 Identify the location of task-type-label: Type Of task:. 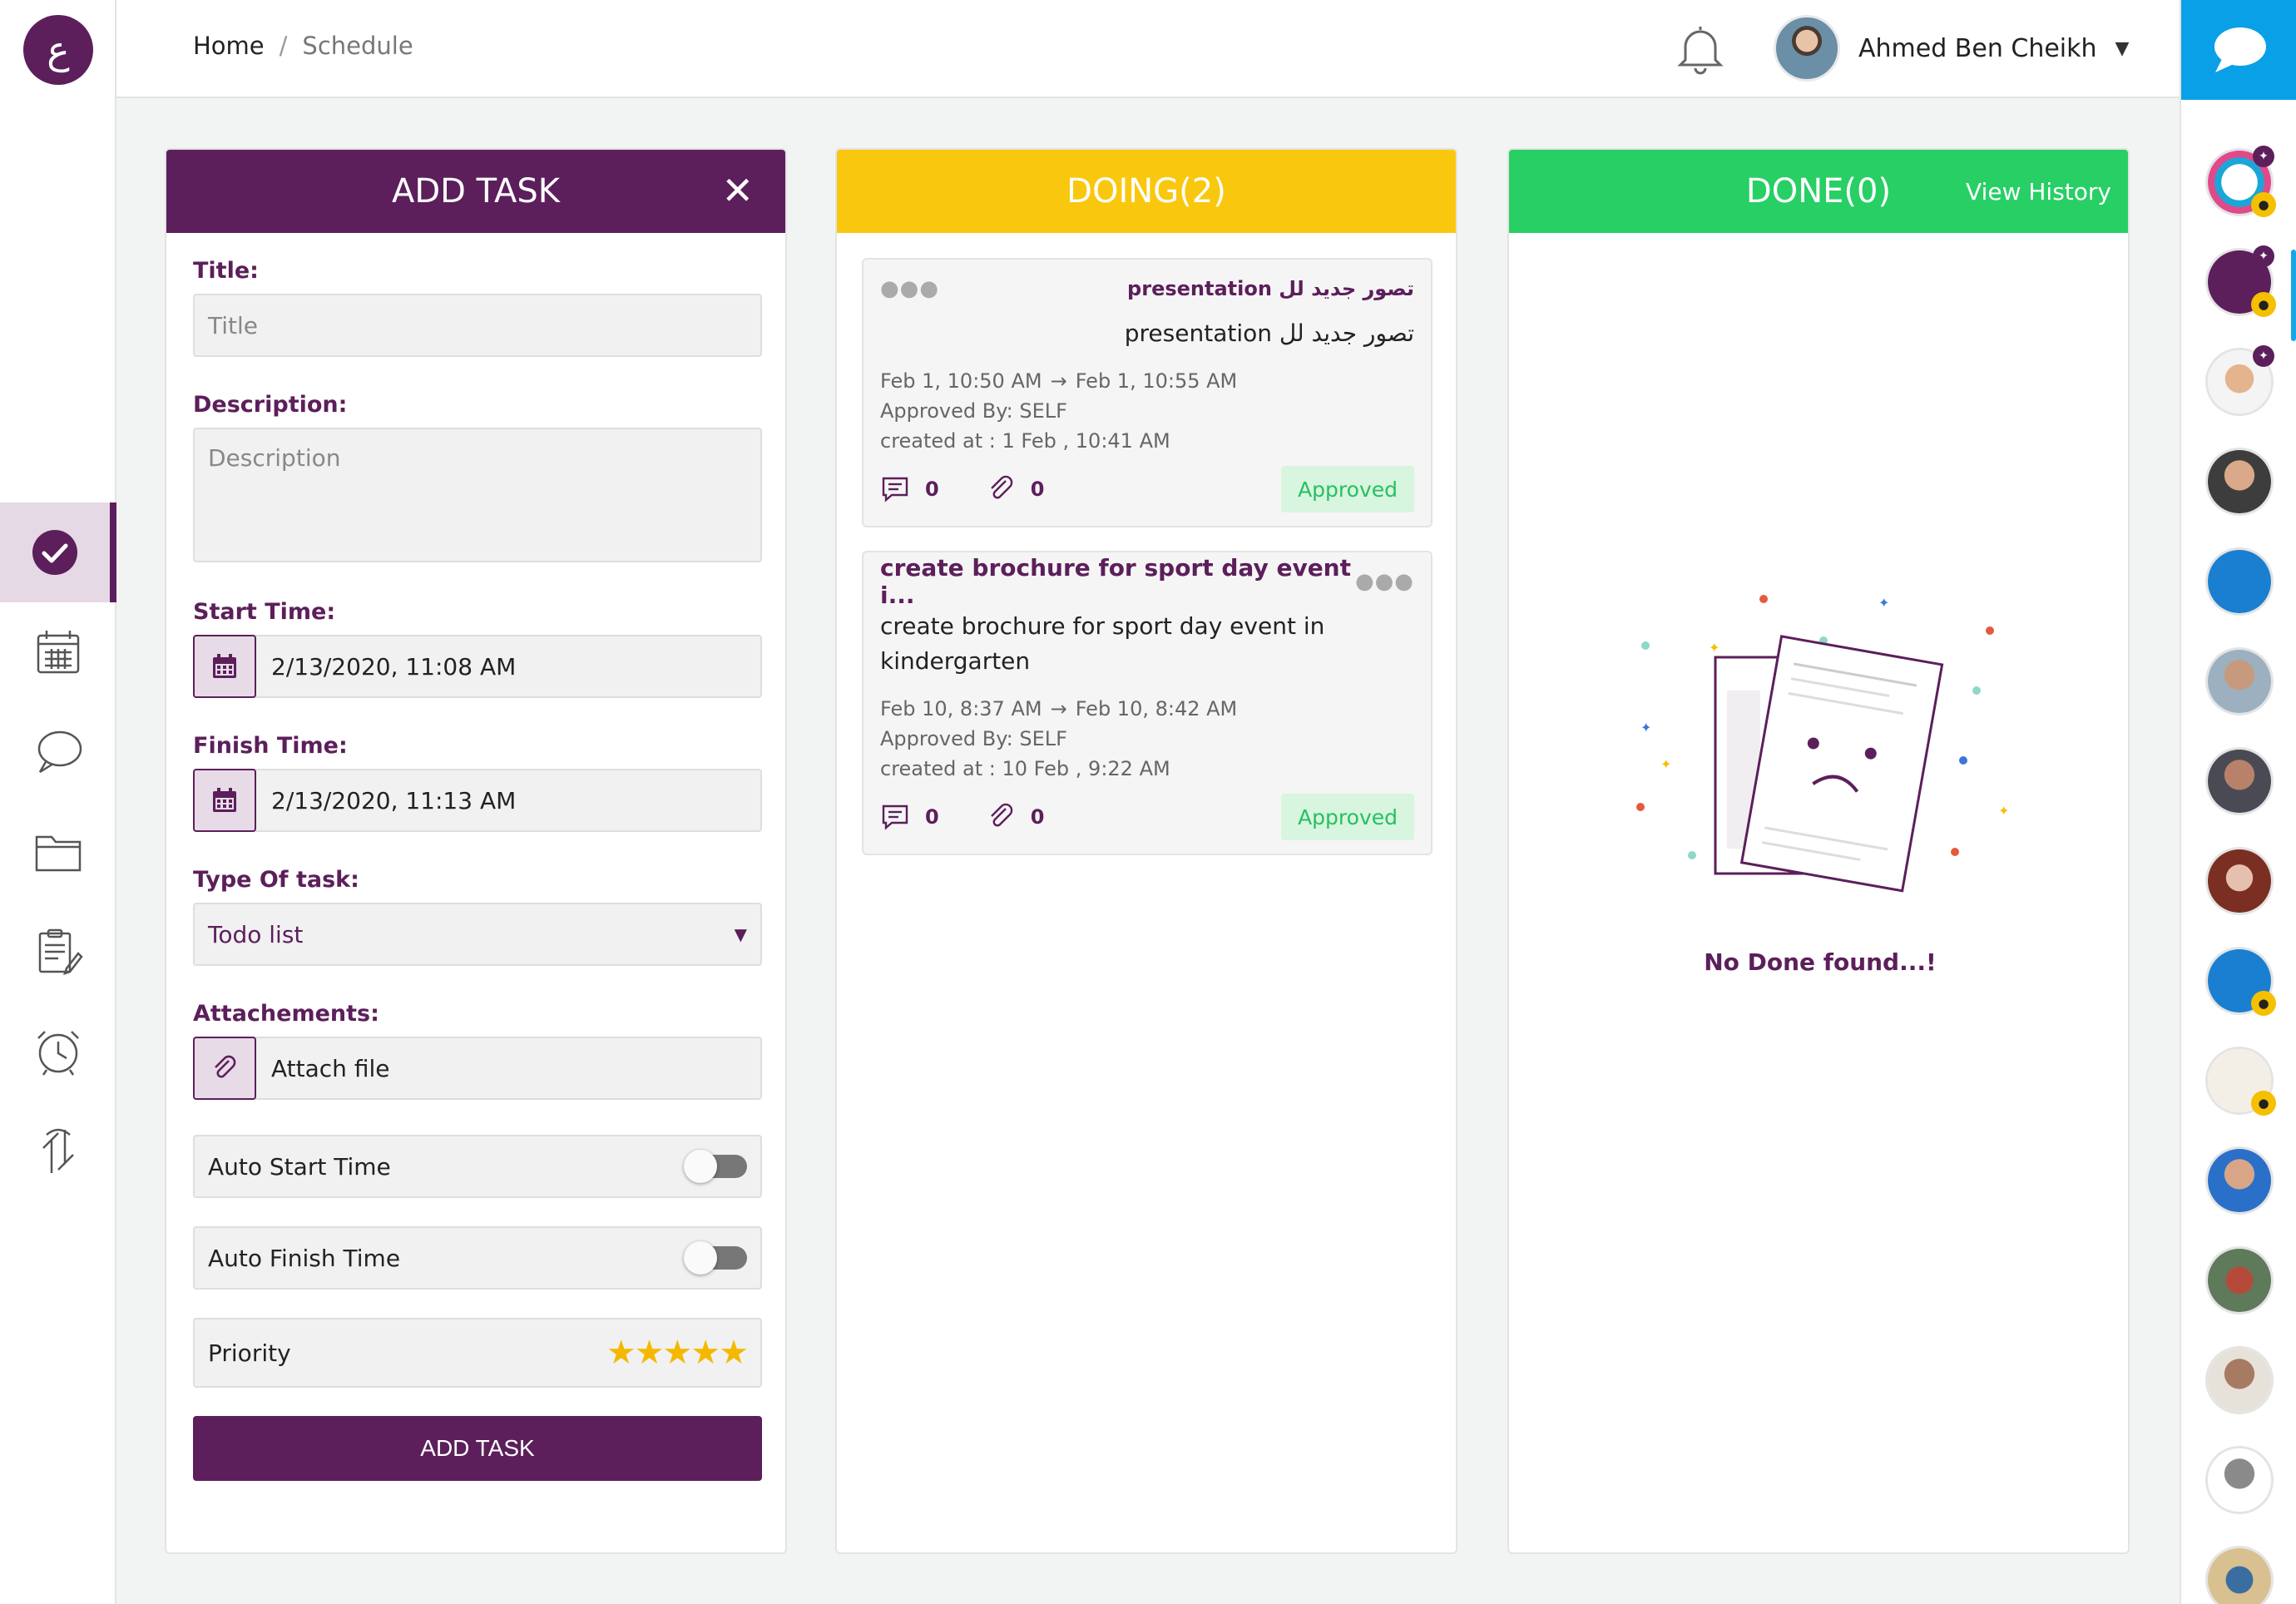
(276, 880).